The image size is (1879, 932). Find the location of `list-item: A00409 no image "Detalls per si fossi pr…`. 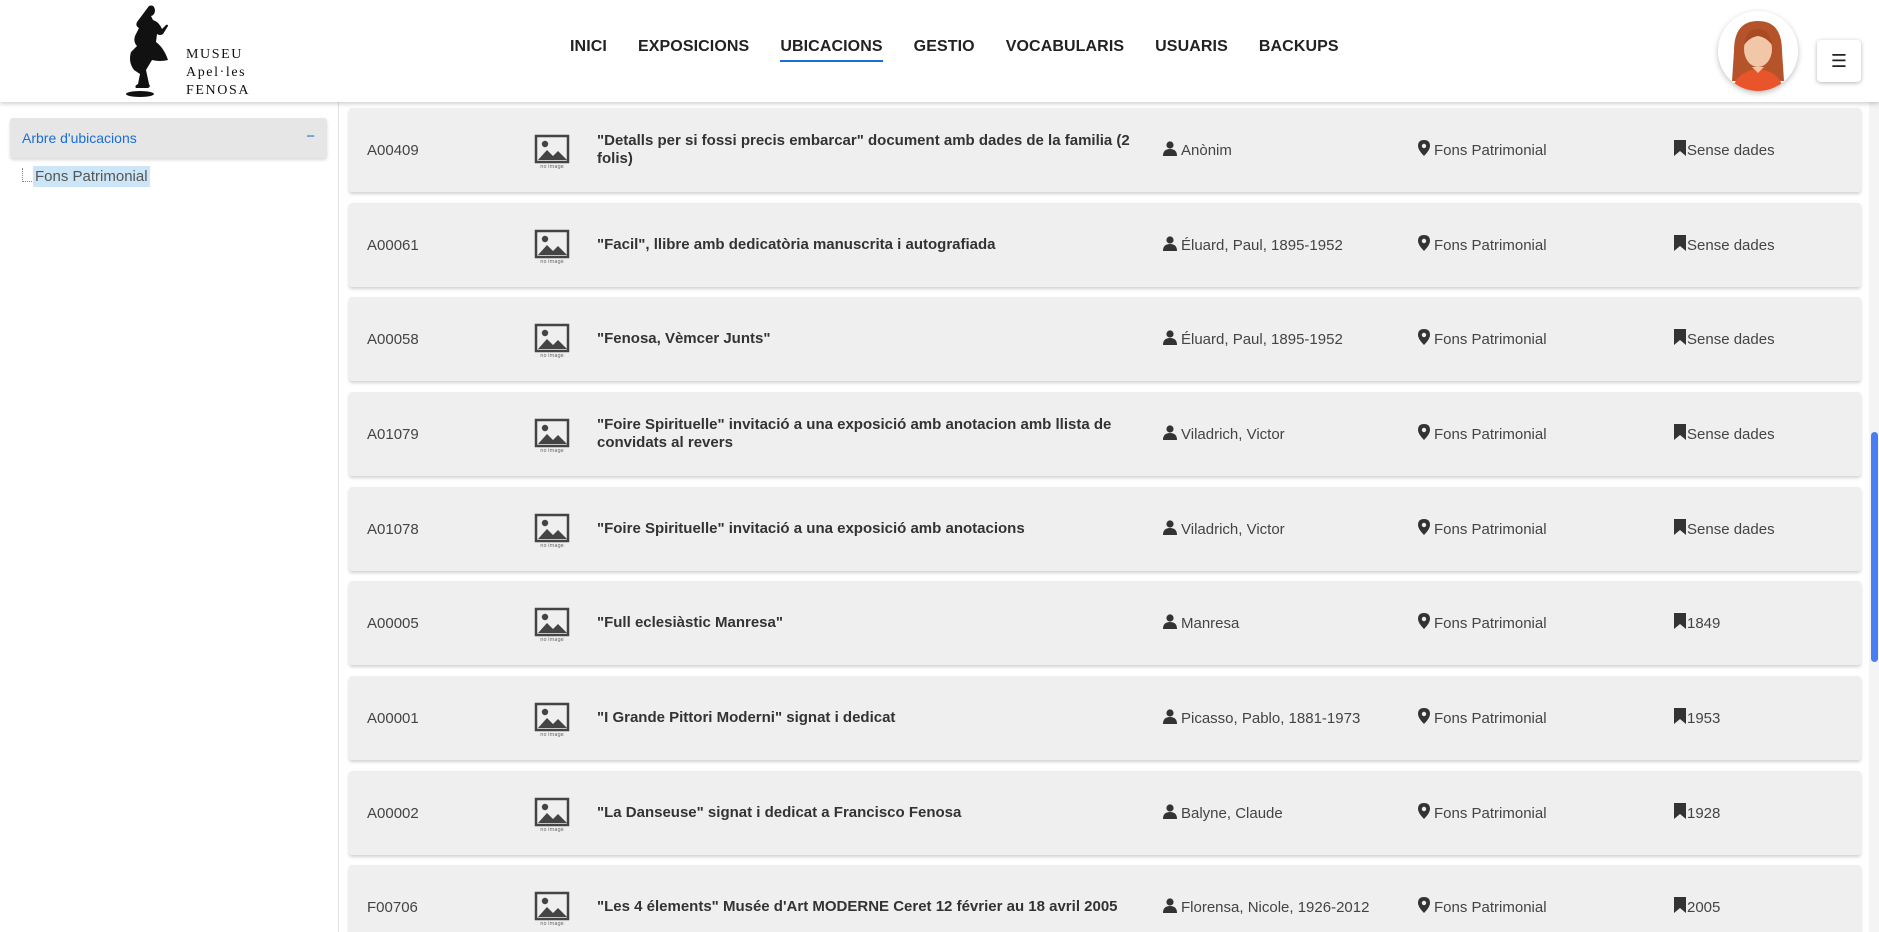

list-item: A00409 no image "Detalls per si fossi pr… is located at coordinates (1105, 150).